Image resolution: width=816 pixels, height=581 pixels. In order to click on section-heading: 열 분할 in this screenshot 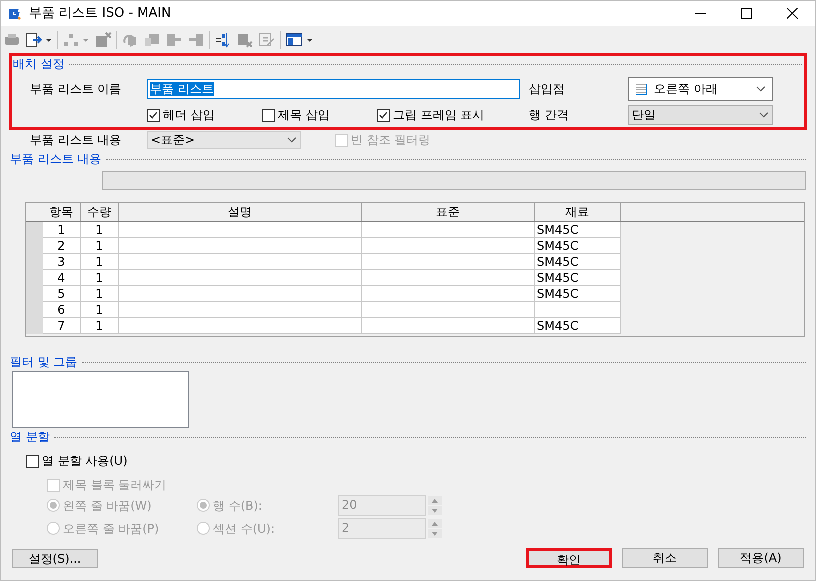, I will do `click(30, 437)`.